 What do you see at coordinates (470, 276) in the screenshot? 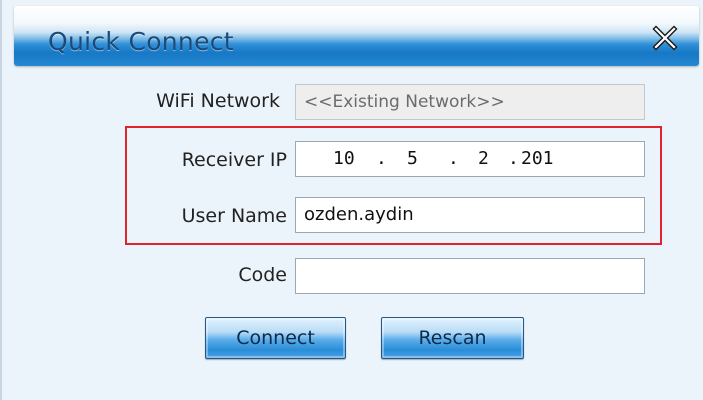
I see `code-field` at bounding box center [470, 276].